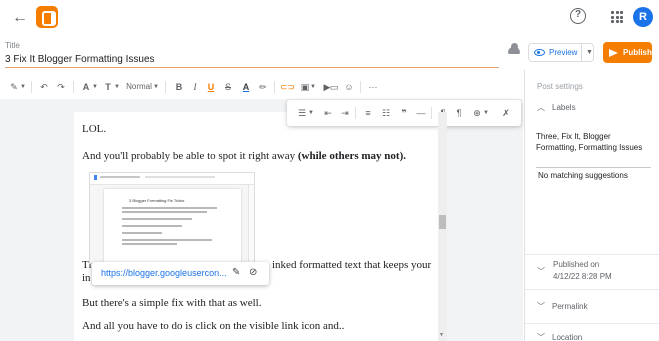 The height and width of the screenshot is (341, 659). I want to click on scrollbar-thumb, so click(442, 222).